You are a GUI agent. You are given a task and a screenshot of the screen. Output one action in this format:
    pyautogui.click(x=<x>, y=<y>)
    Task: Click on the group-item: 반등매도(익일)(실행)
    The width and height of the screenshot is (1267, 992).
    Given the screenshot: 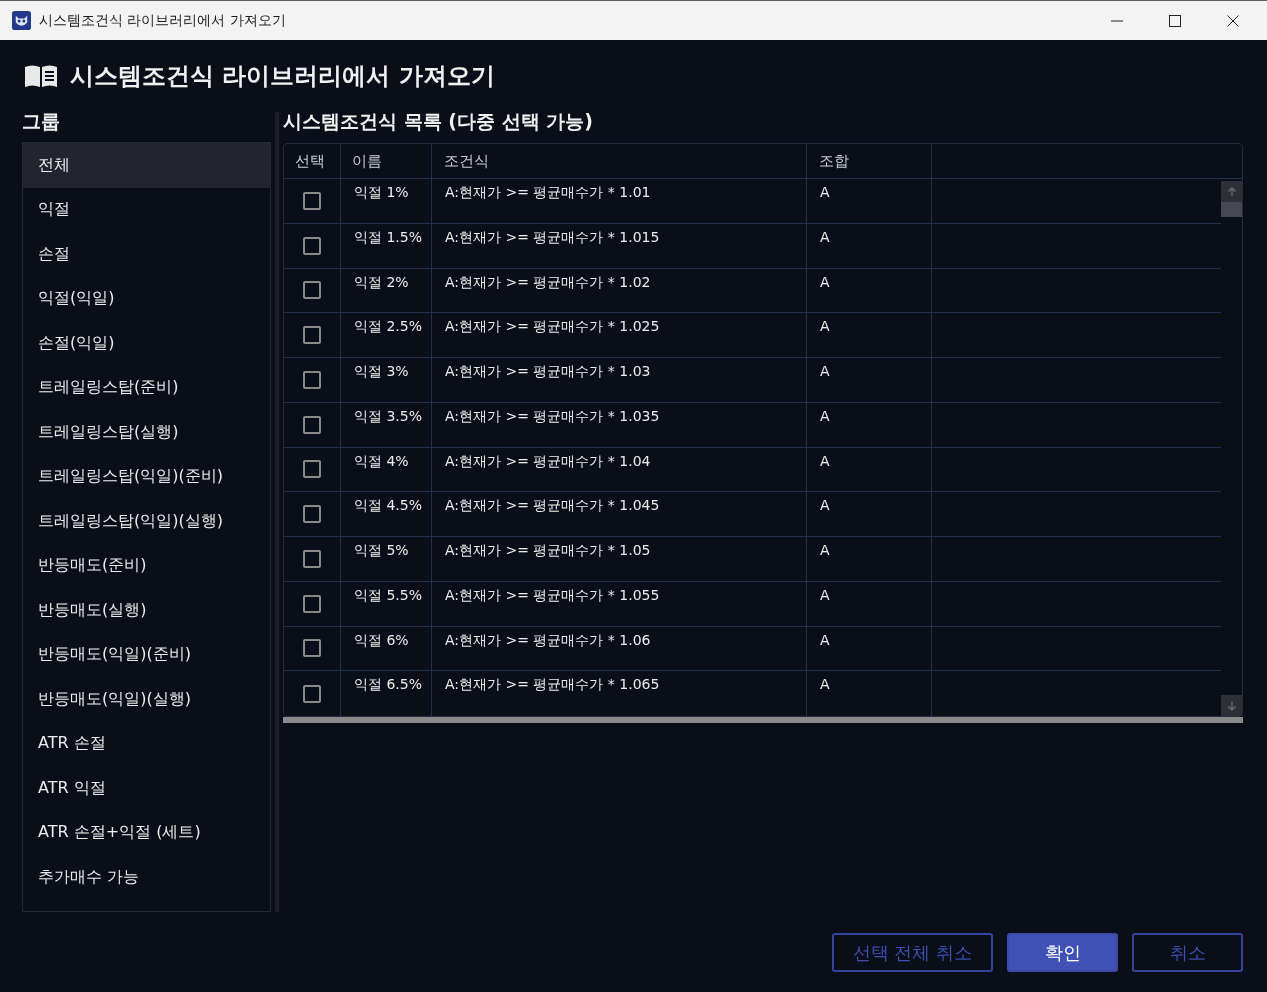 What is the action you would take?
    pyautogui.click(x=146, y=699)
    